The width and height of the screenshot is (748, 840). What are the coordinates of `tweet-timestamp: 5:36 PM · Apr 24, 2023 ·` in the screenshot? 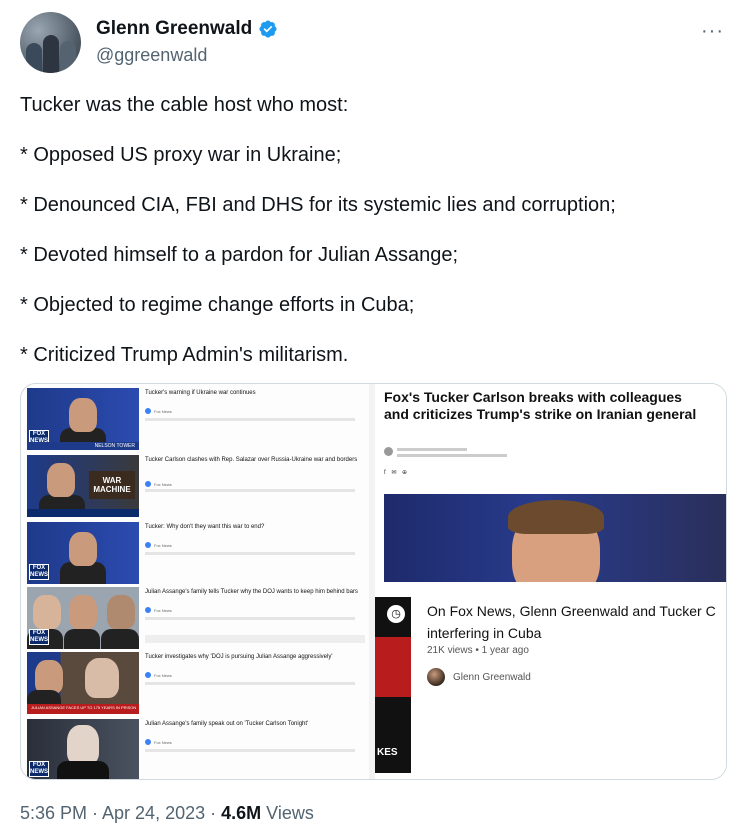 It's located at (118, 813).